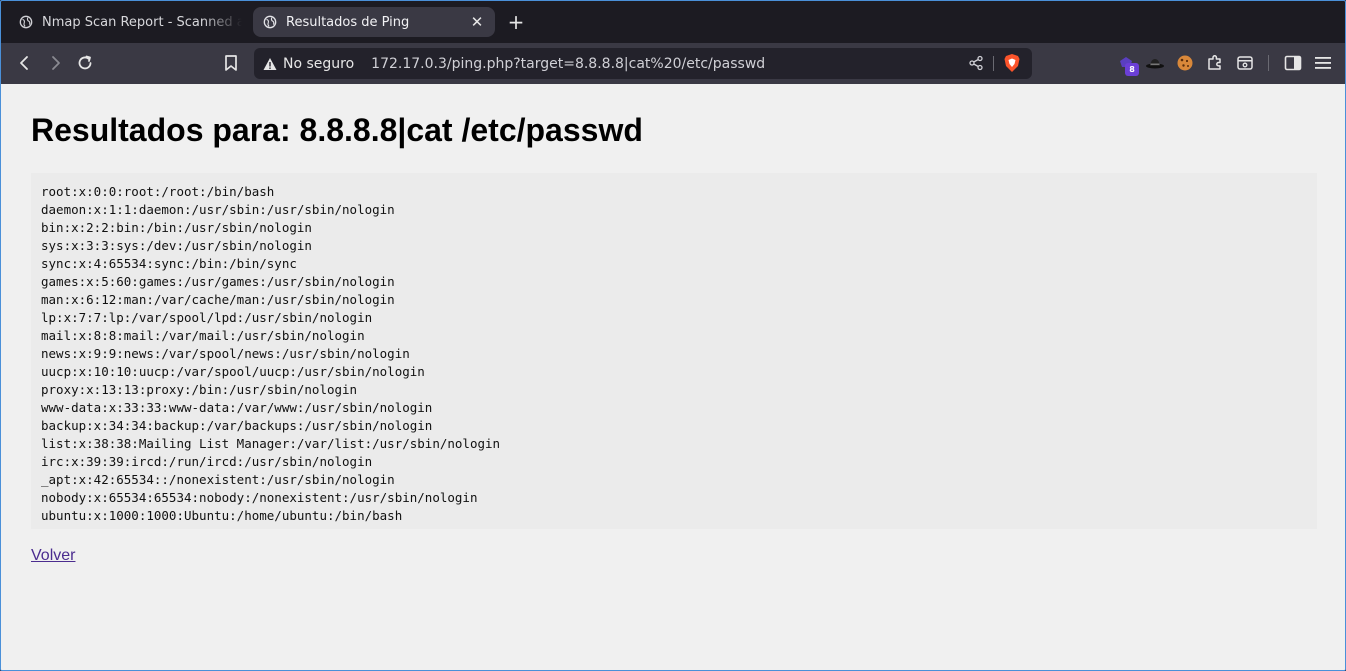  Describe the element at coordinates (142, 22) in the screenshot. I see `tab-title: Nmap Scan Report - Scanned at We` at that location.